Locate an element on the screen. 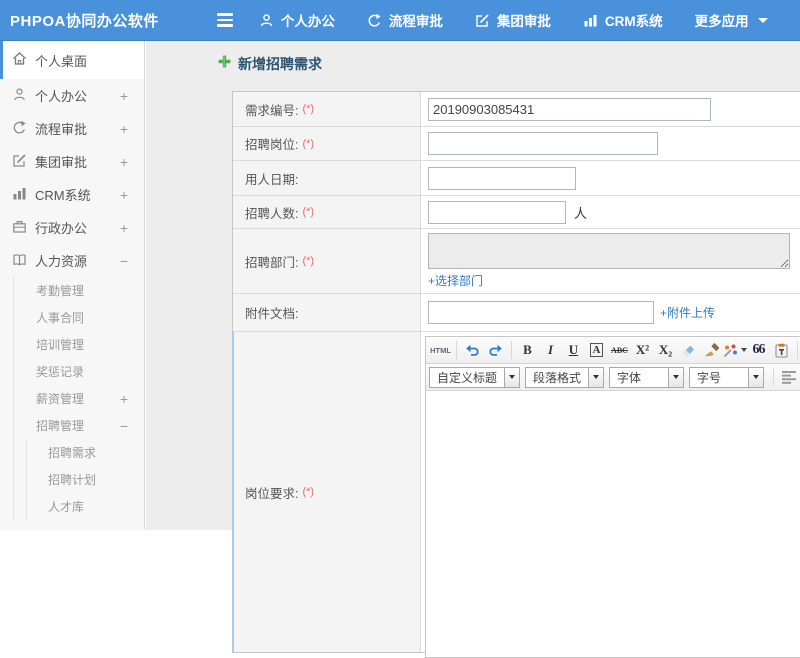 The width and height of the screenshot is (800, 658). superscript-button: X² is located at coordinates (642, 350).